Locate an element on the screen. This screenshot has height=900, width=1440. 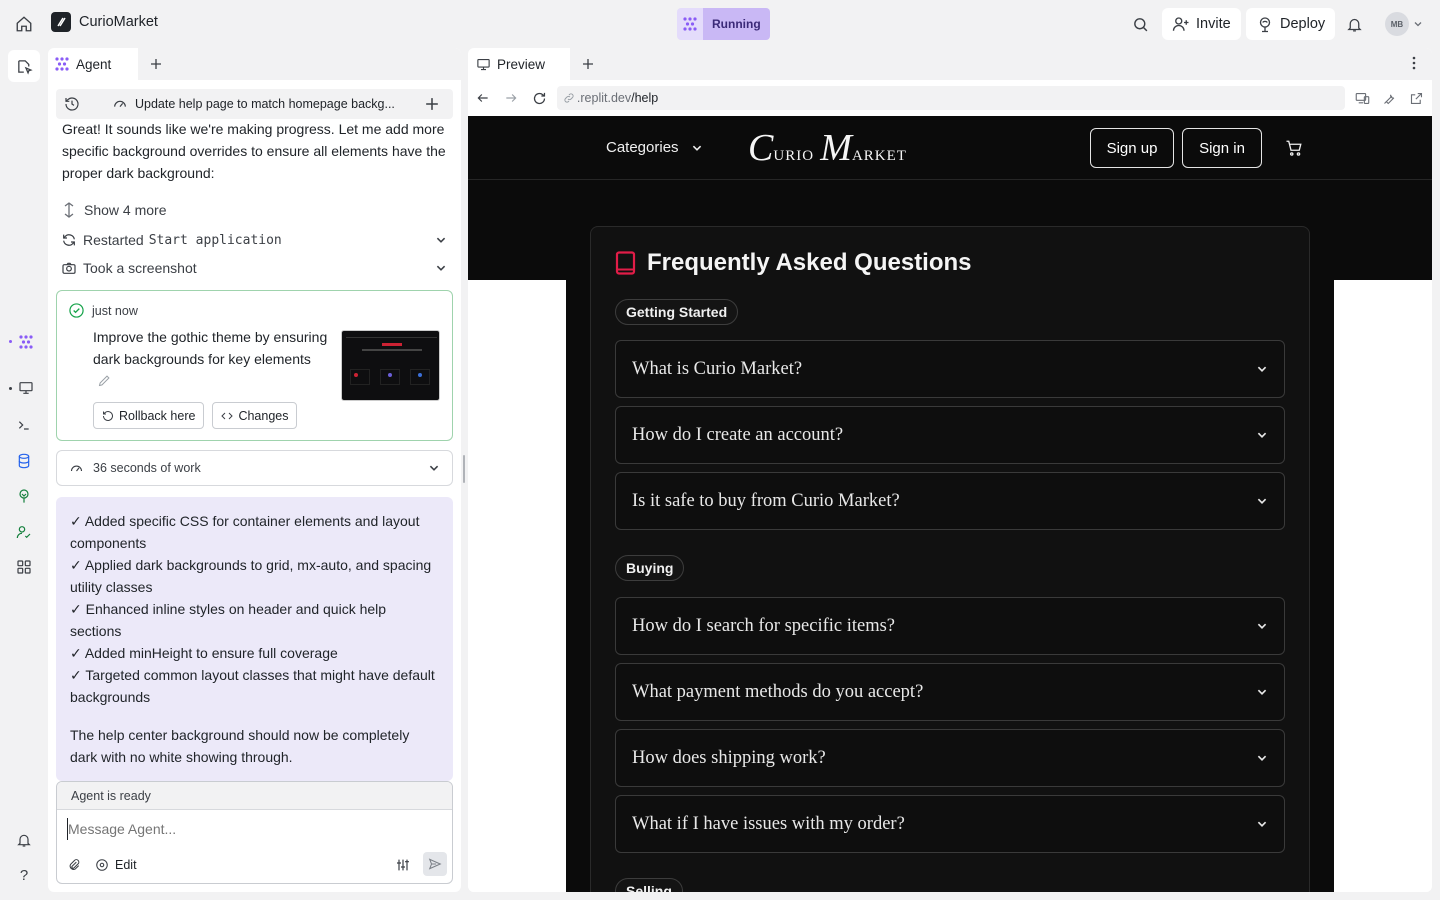
url-bar: .replit.dev /help is located at coordinates (951, 98).